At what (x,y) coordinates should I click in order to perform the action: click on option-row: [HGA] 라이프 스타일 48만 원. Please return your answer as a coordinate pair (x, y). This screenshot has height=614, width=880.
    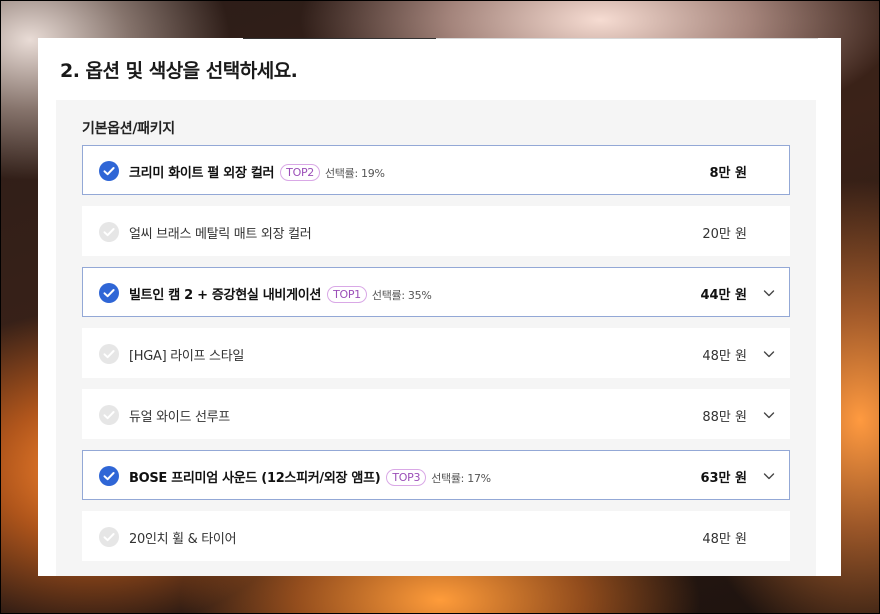
    Looking at the image, I should click on (436, 353).